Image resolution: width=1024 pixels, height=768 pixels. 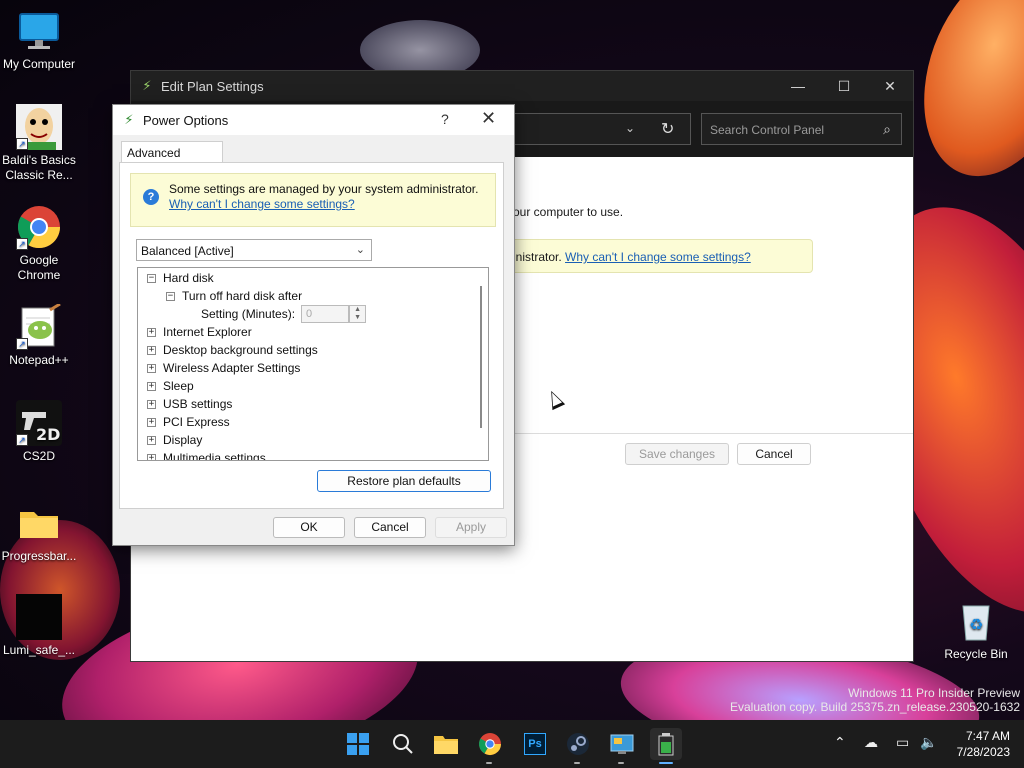 I want to click on recycle-bin-icon: ♻, so click(x=976, y=621).